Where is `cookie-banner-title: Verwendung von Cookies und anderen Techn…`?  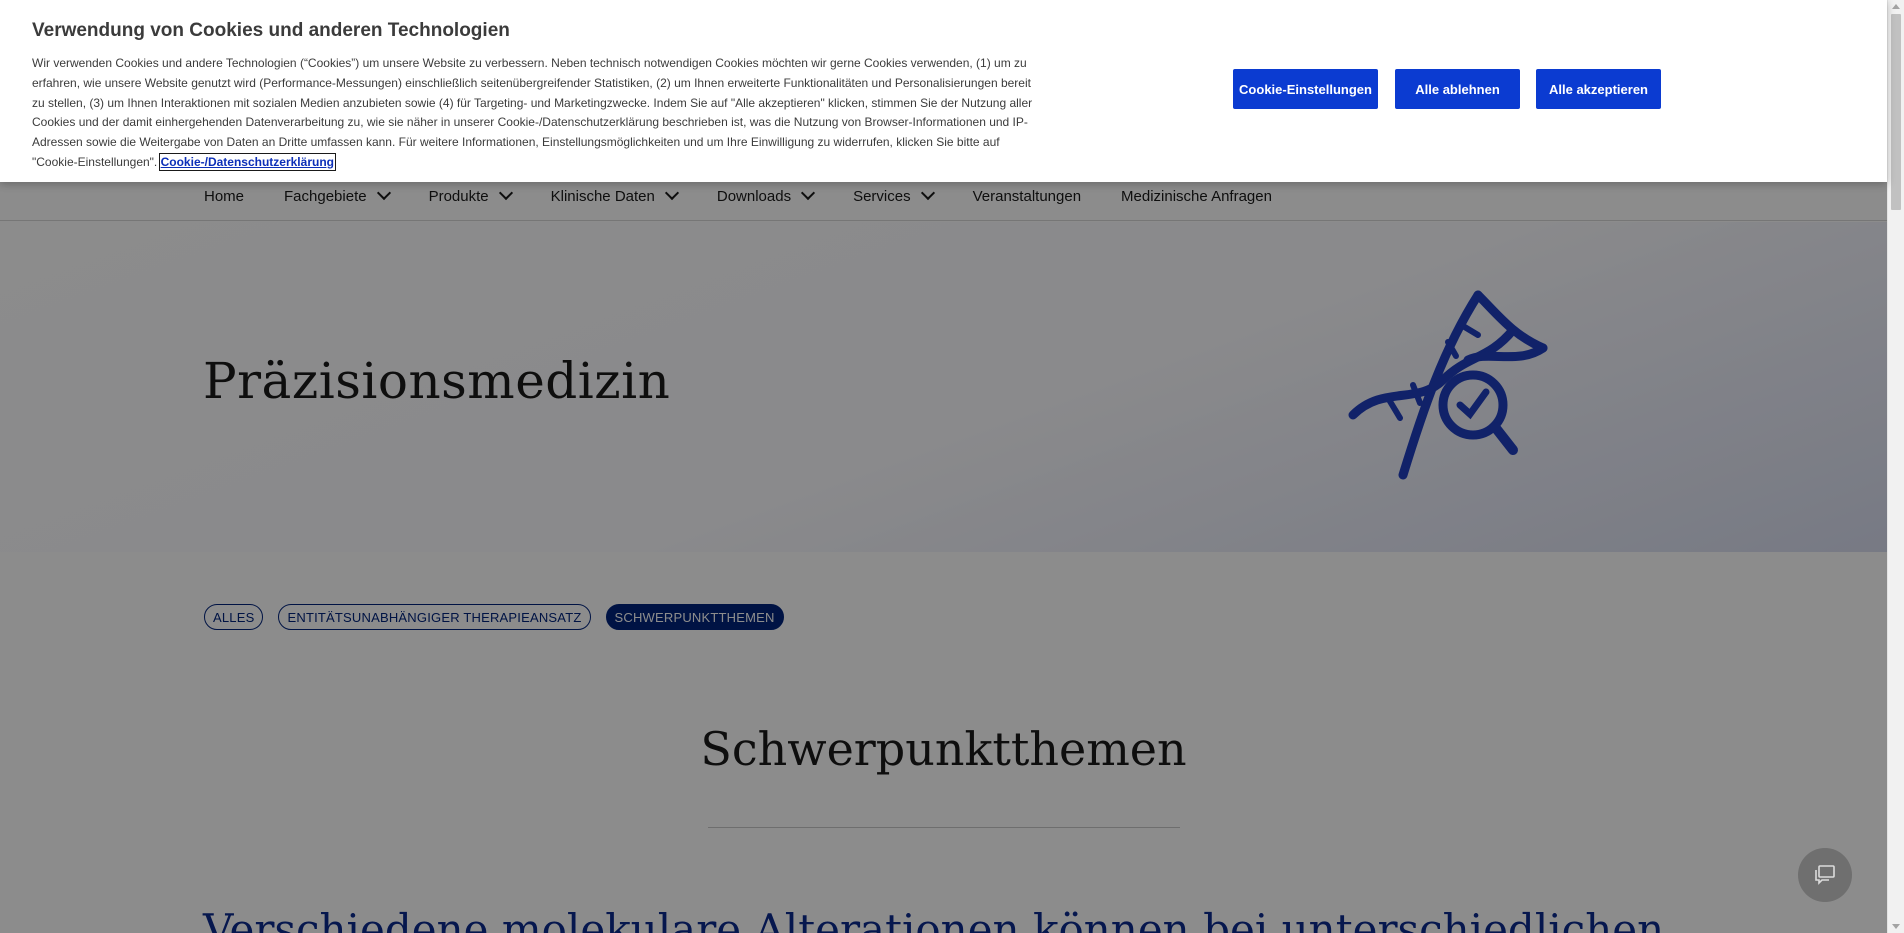 cookie-banner-title: Verwendung von Cookies und anderen Techn… is located at coordinates (271, 30).